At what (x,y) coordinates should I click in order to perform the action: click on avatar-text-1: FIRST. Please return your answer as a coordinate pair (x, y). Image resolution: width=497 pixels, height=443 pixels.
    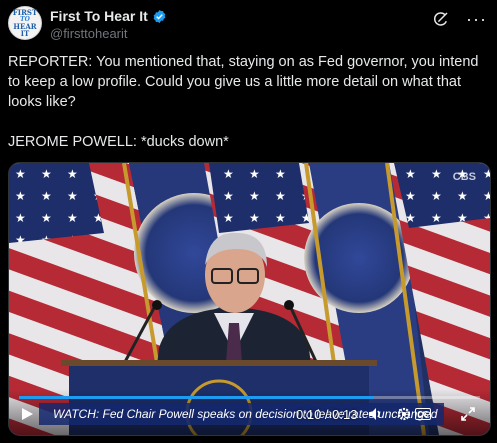
    Looking at the image, I should click on (25, 12).